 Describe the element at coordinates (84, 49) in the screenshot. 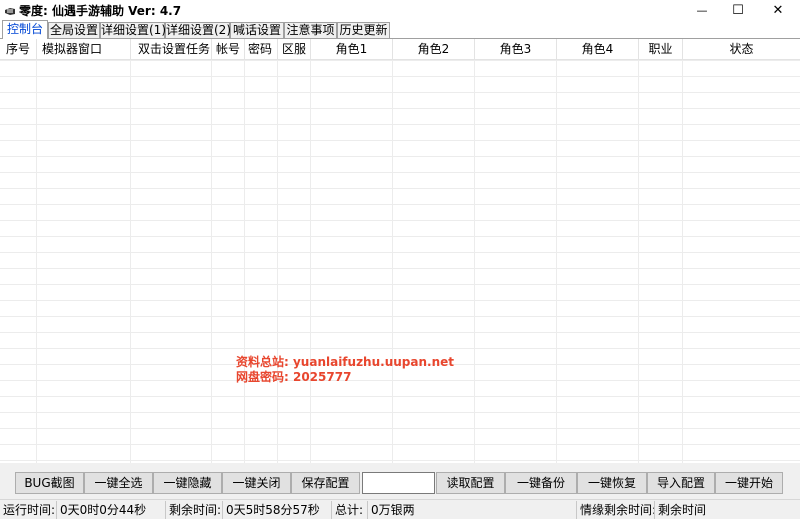

I see `column-header-emulator-window: 模拟器窗口` at that location.